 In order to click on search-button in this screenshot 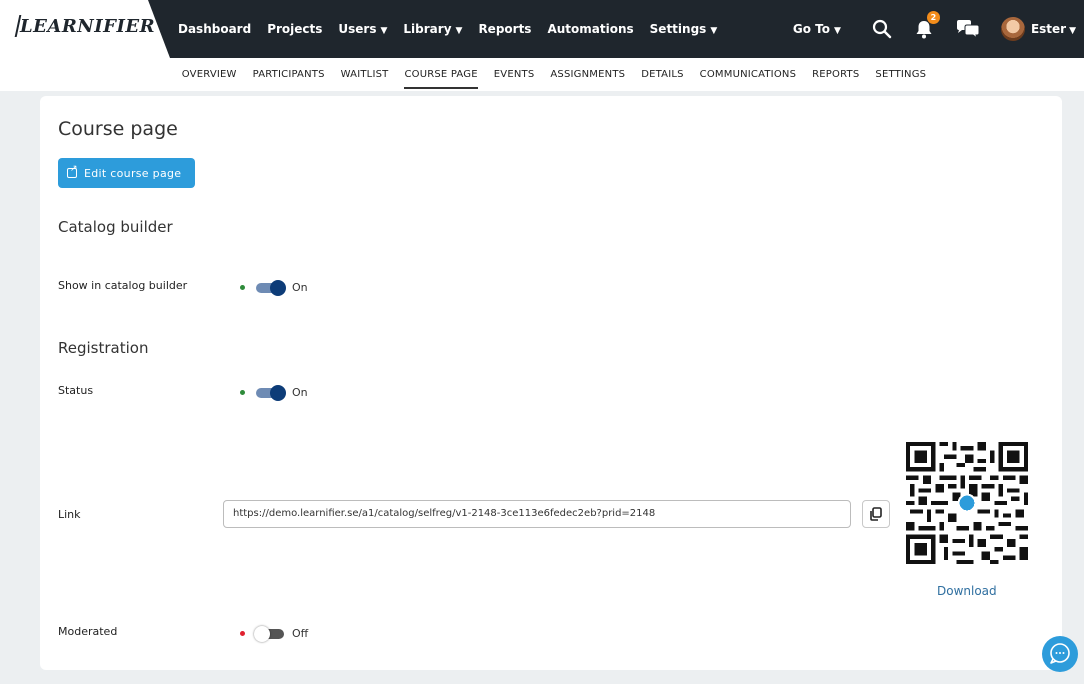, I will do `click(882, 29)`.